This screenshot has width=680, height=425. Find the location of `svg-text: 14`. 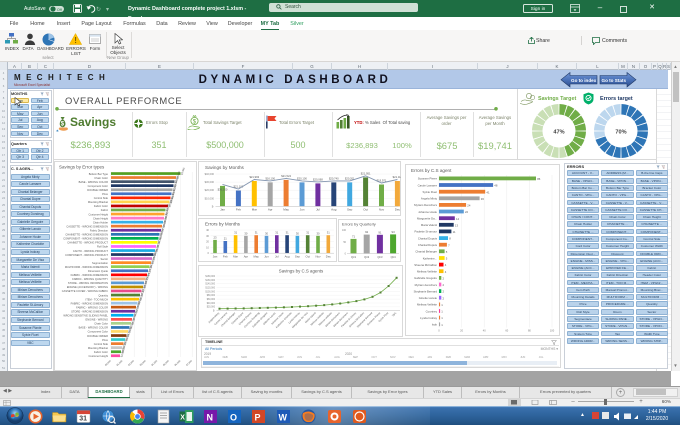

svg-text: 14 is located at coordinates (458, 218).